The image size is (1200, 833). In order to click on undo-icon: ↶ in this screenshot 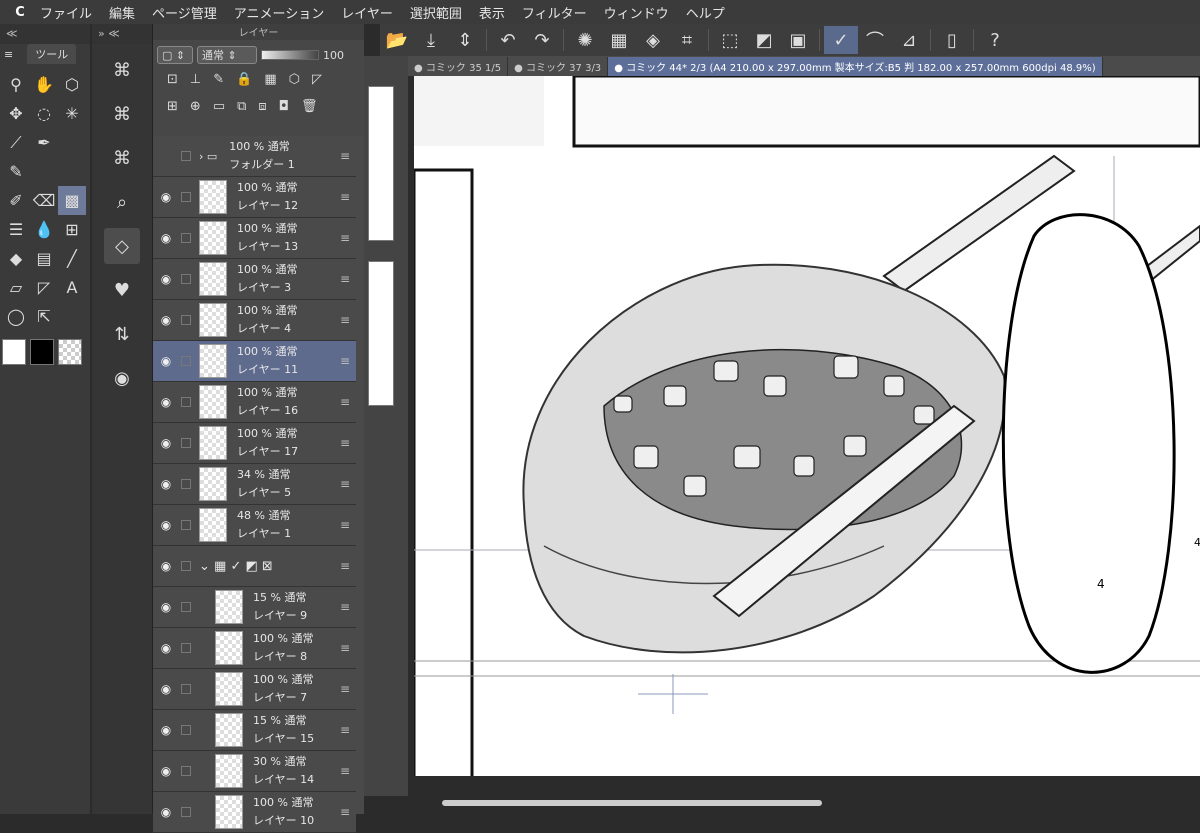, I will do `click(508, 40)`.